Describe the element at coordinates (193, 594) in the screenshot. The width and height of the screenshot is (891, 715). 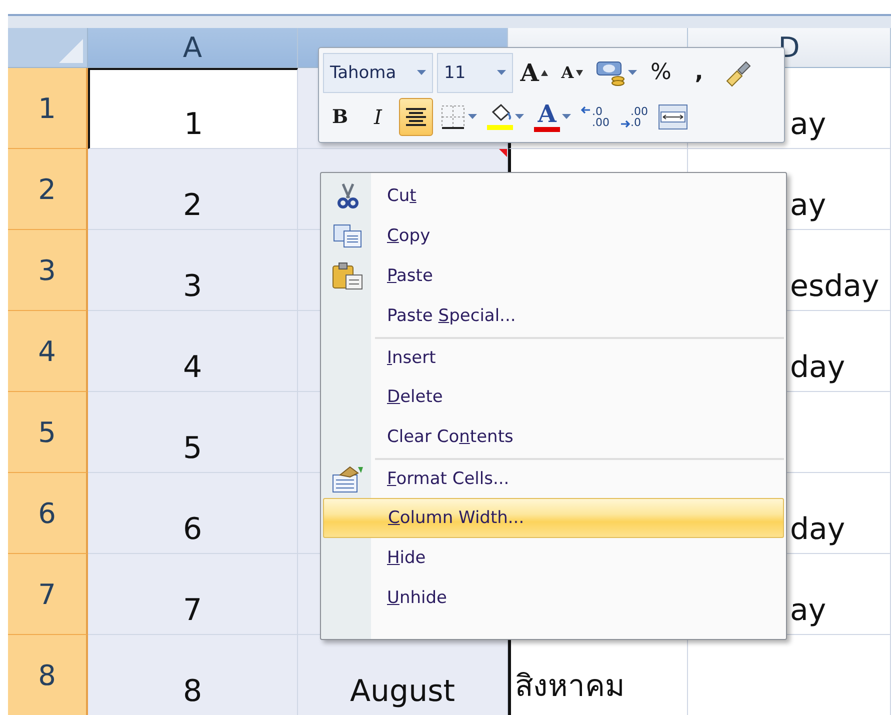
I see `table-cell: 7` at that location.